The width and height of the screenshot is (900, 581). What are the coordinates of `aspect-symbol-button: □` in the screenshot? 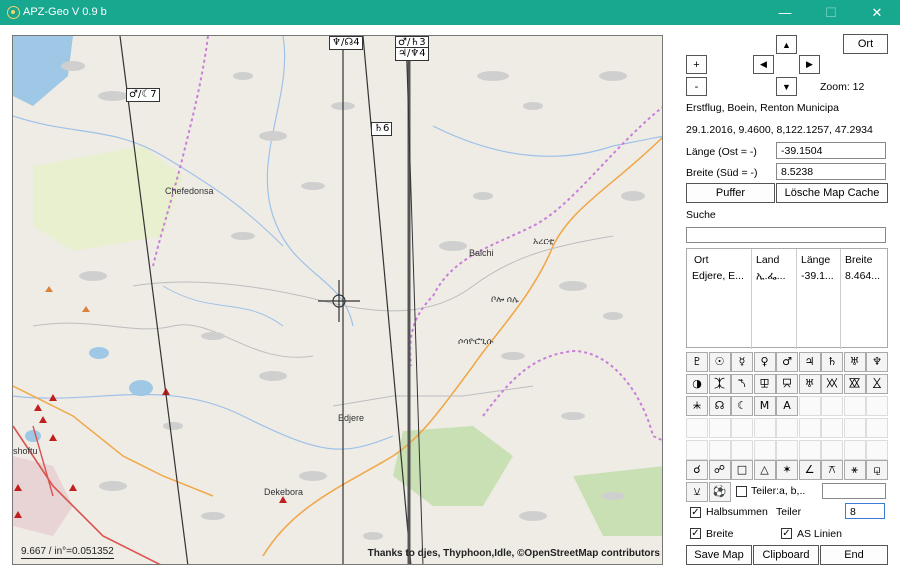 It's located at (742, 470).